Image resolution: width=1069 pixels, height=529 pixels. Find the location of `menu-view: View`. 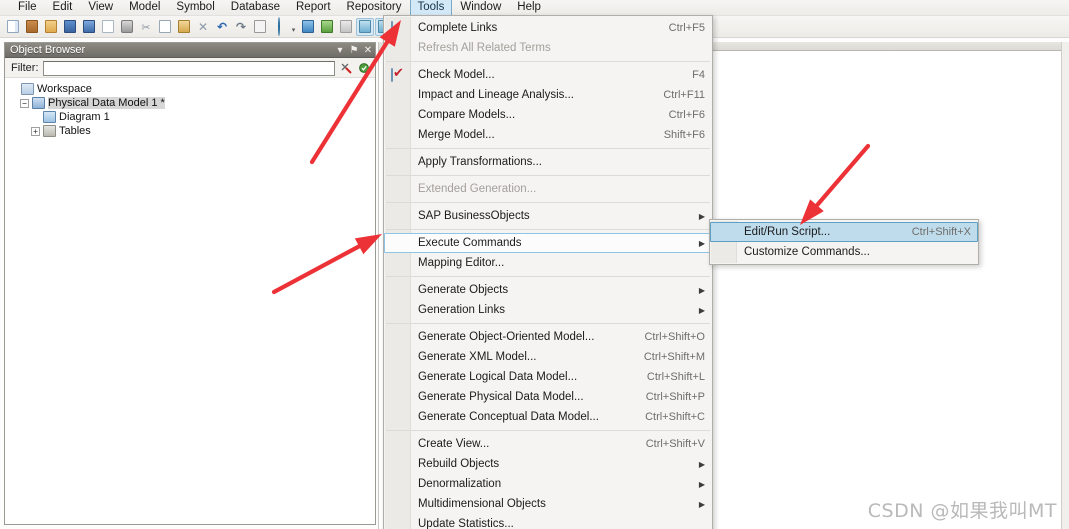

menu-view: View is located at coordinates (100, 8).